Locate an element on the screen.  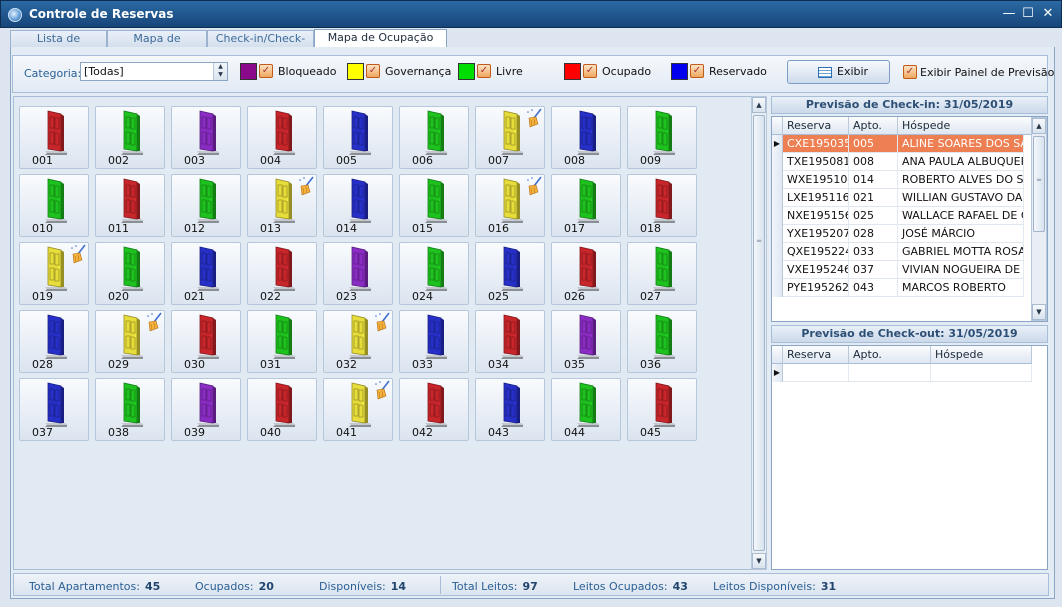
room-tile: 014 is located at coordinates (358, 205).